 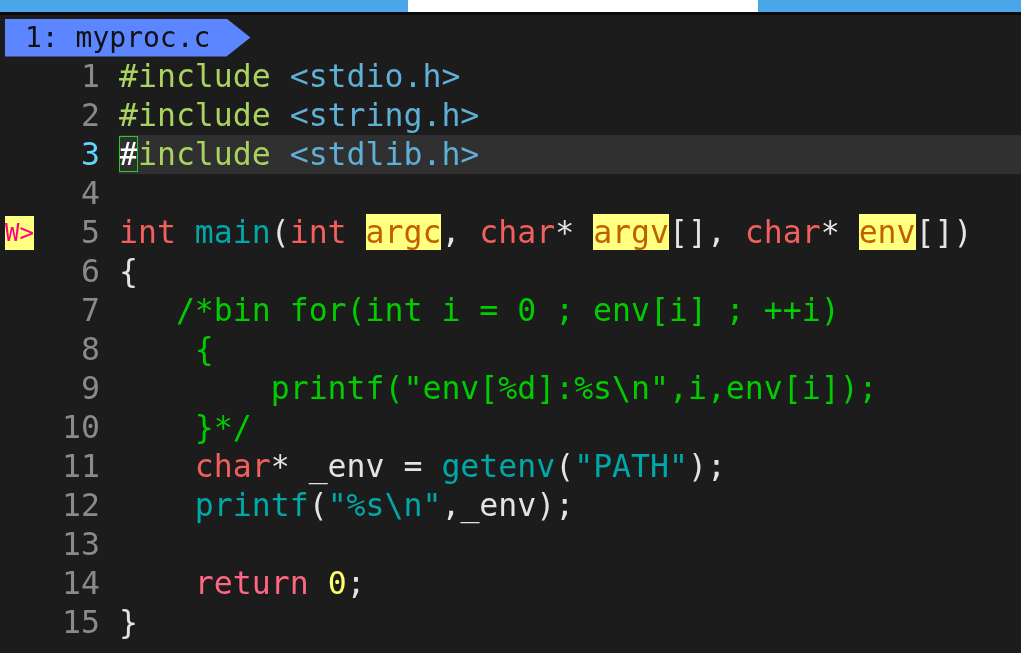 What do you see at coordinates (631, 466) in the screenshot?
I see `code-text: "PATH"` at bounding box center [631, 466].